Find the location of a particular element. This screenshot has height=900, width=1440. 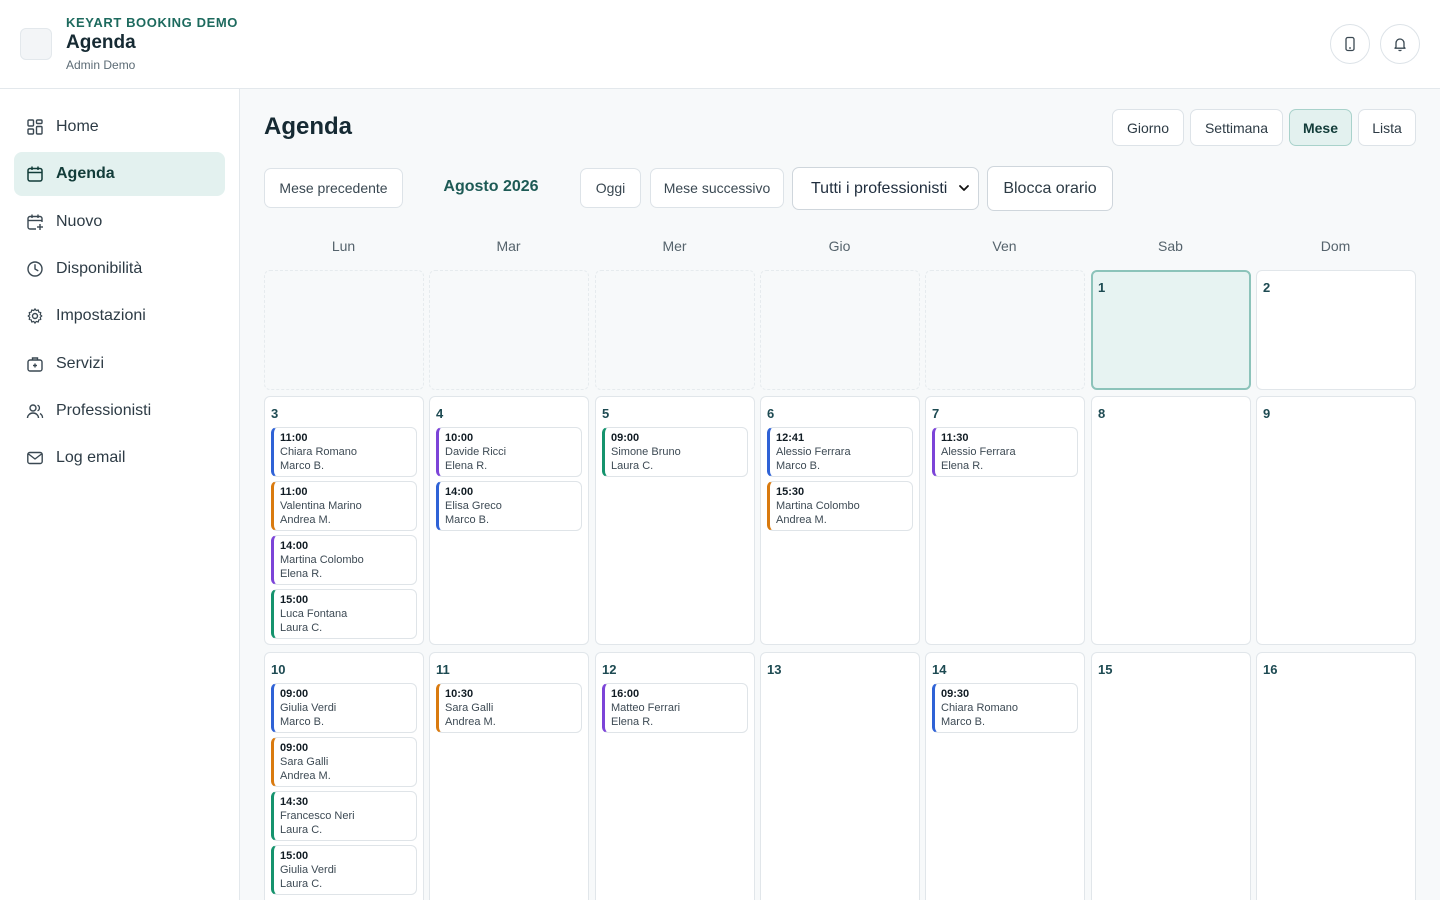

sidebar-item-disponibilita: Disponibilità is located at coordinates (119, 269).